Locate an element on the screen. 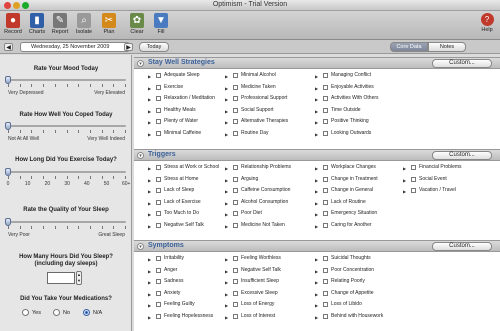  checklist-item: ▶ Professional Support is located at coordinates (267, 99).